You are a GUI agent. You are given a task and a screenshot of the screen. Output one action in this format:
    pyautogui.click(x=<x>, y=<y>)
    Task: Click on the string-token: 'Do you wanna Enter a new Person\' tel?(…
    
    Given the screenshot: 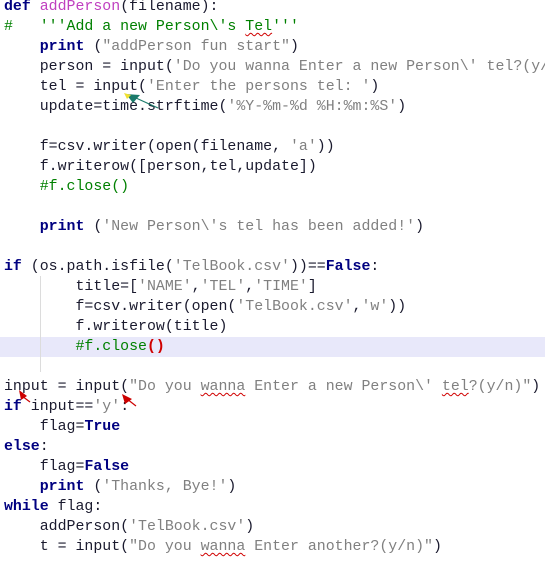 What is the action you would take?
    pyautogui.click(x=359, y=67)
    